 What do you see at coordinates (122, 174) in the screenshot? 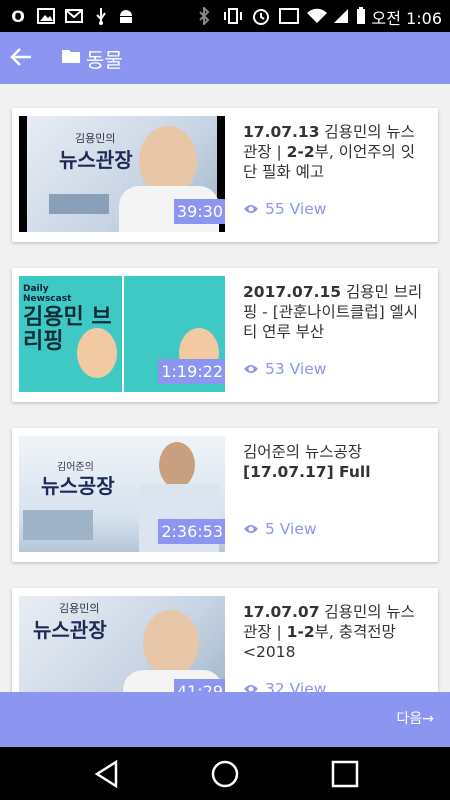
I see `video-thumbnail: 김용민의 뉴스관장 39:30` at bounding box center [122, 174].